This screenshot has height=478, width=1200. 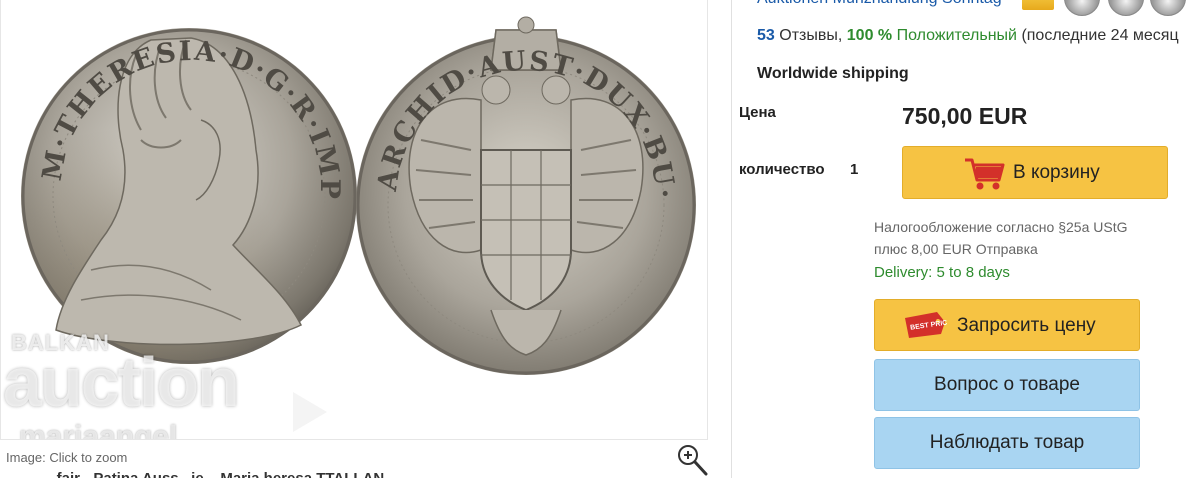 I want to click on seller-badge-icon, so click(x=1038, y=5).